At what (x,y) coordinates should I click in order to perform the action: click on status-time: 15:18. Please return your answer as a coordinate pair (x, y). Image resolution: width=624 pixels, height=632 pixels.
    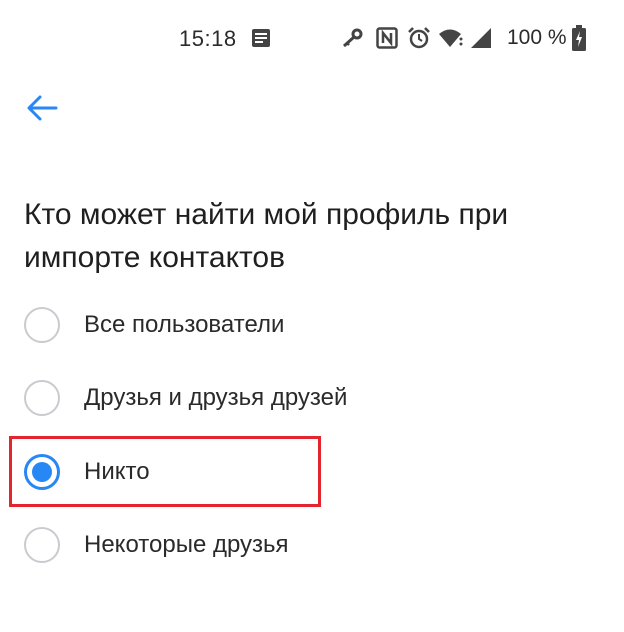
    Looking at the image, I should click on (208, 38).